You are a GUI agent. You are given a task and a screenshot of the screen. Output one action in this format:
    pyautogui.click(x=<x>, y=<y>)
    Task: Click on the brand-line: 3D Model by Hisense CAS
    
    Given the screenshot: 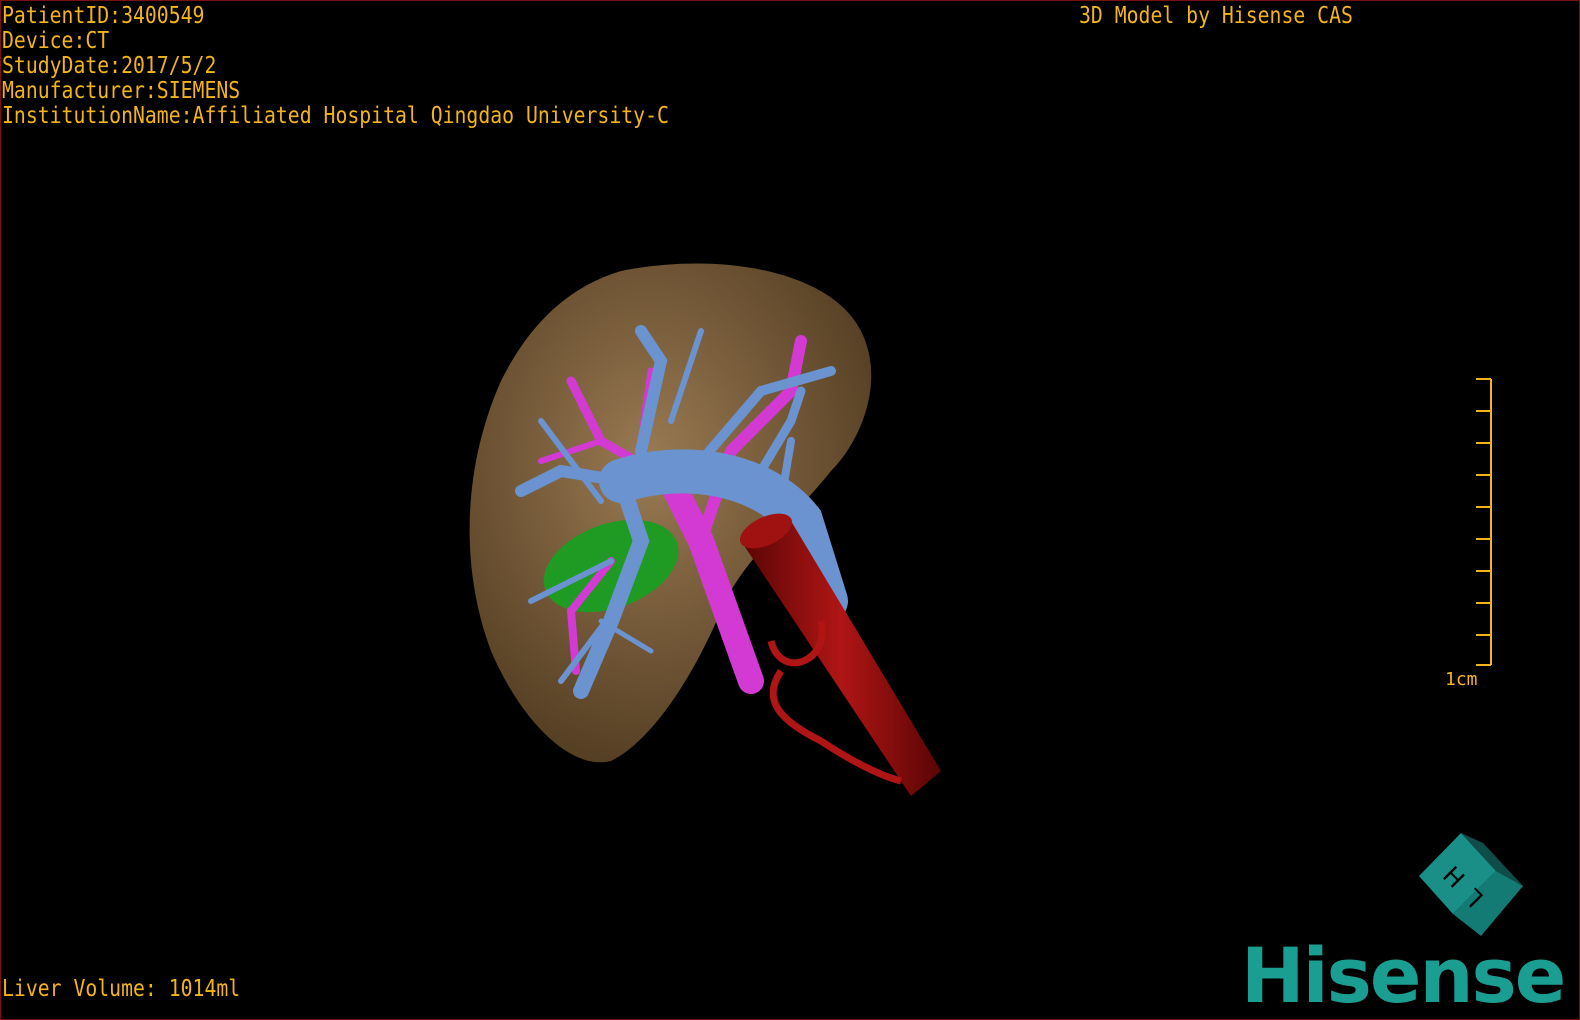 What is the action you would take?
    pyautogui.click(x=1216, y=16)
    